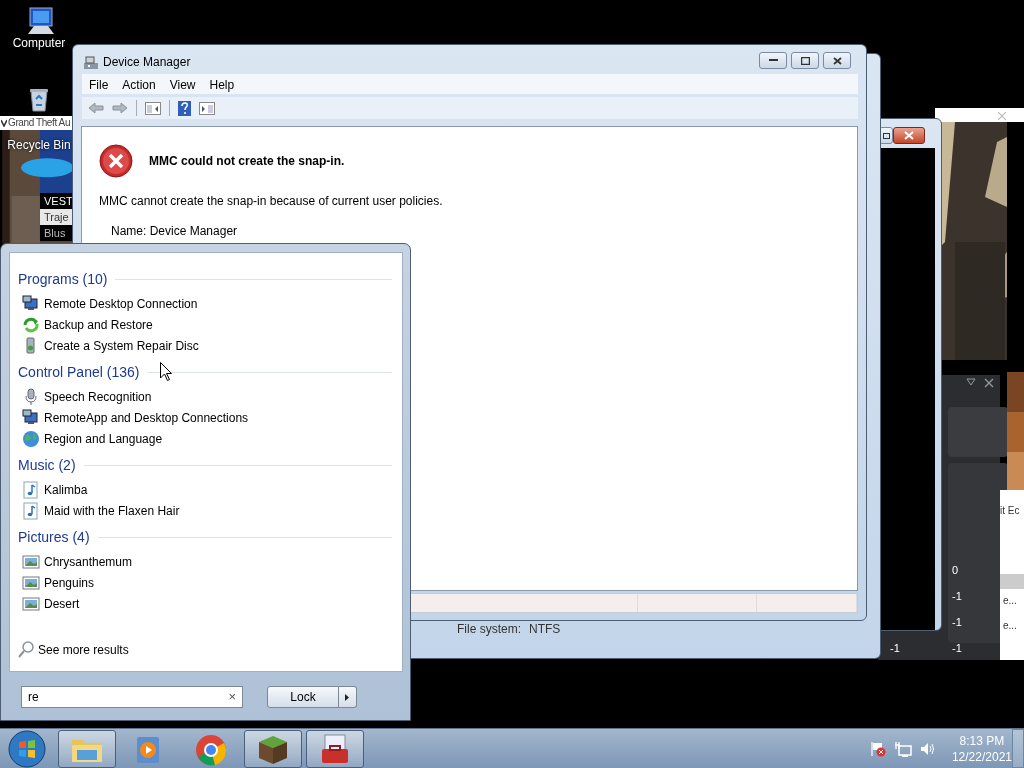 This screenshot has height=768, width=1024. What do you see at coordinates (153, 108) in the screenshot?
I see `tree-pane-icon` at bounding box center [153, 108].